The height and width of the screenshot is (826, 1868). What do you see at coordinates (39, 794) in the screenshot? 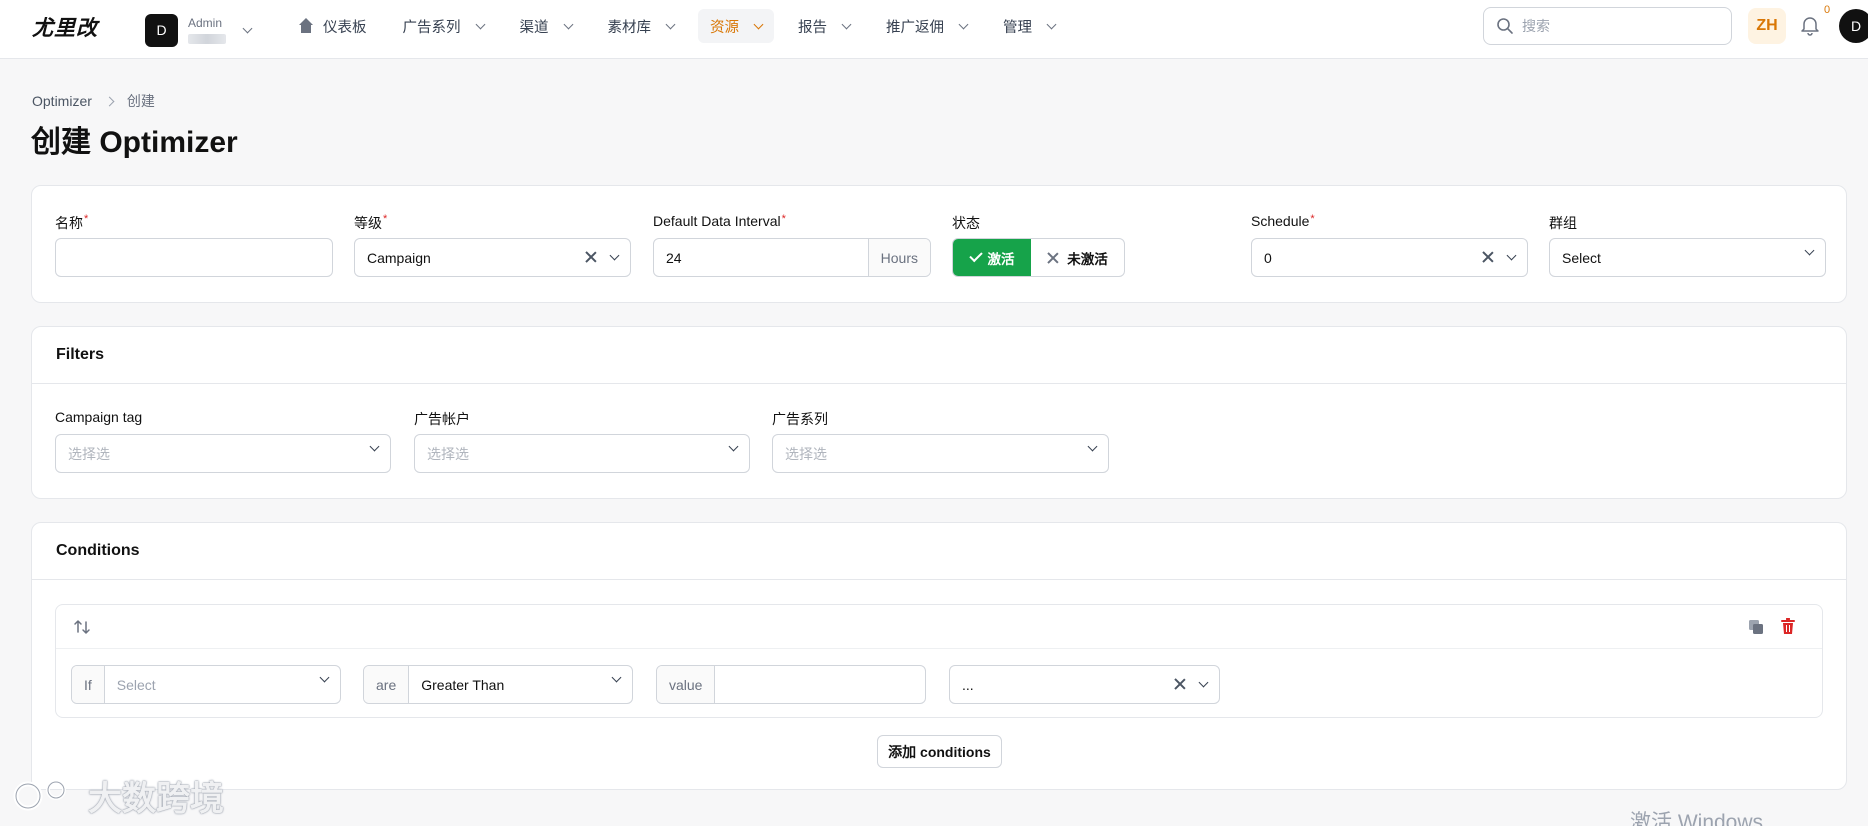
I see `watermark-logo-icon` at bounding box center [39, 794].